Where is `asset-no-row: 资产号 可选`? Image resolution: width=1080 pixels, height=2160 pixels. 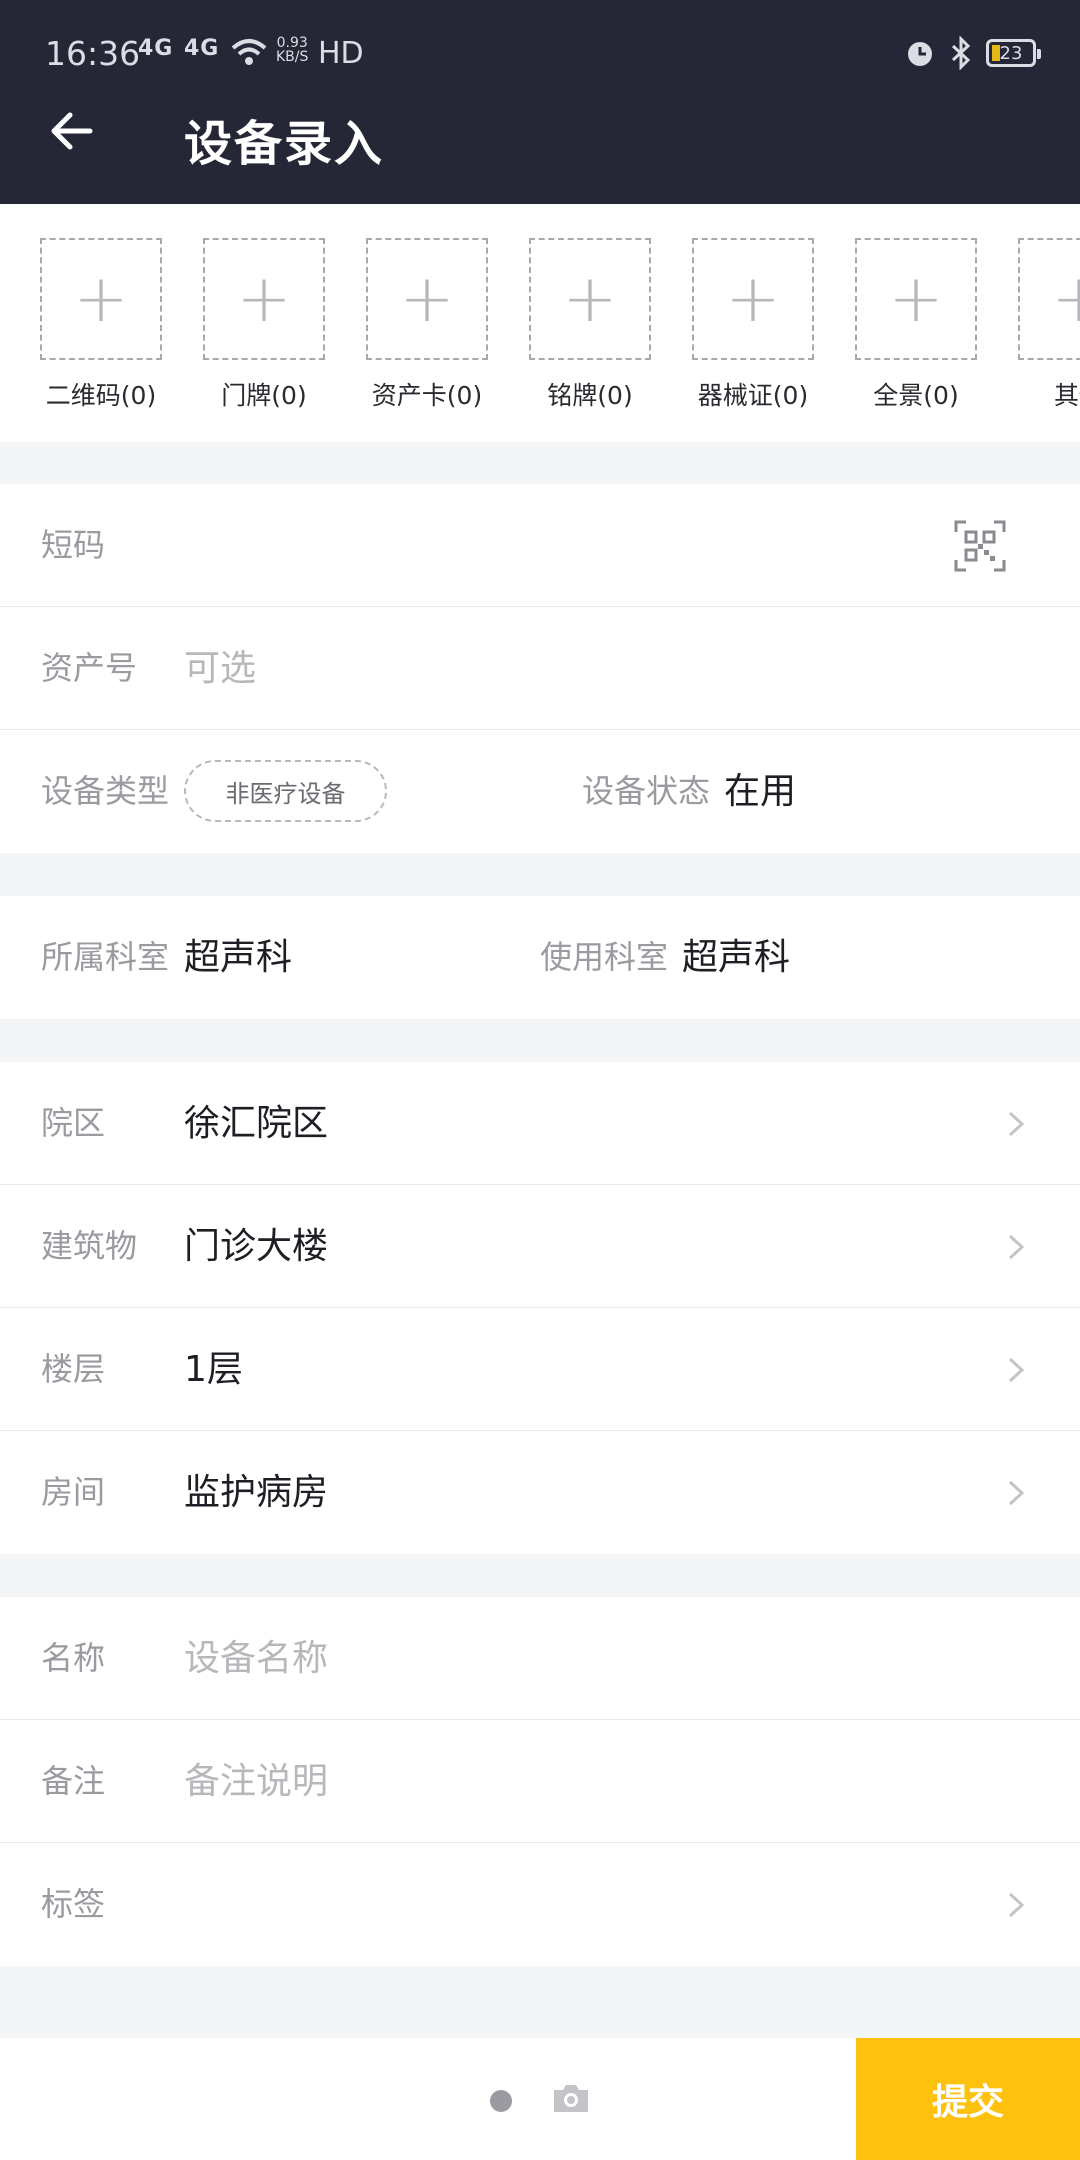 asset-no-row: 资产号 可选 is located at coordinates (540, 668).